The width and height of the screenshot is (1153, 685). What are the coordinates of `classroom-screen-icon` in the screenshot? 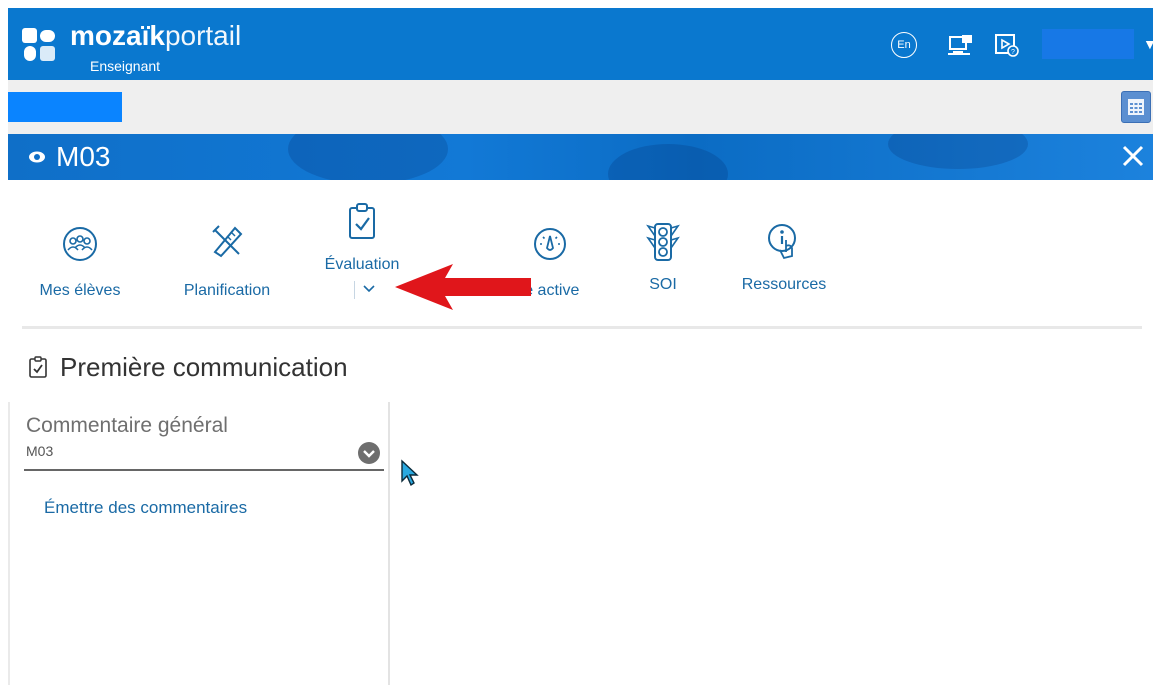 It's located at (961, 45).